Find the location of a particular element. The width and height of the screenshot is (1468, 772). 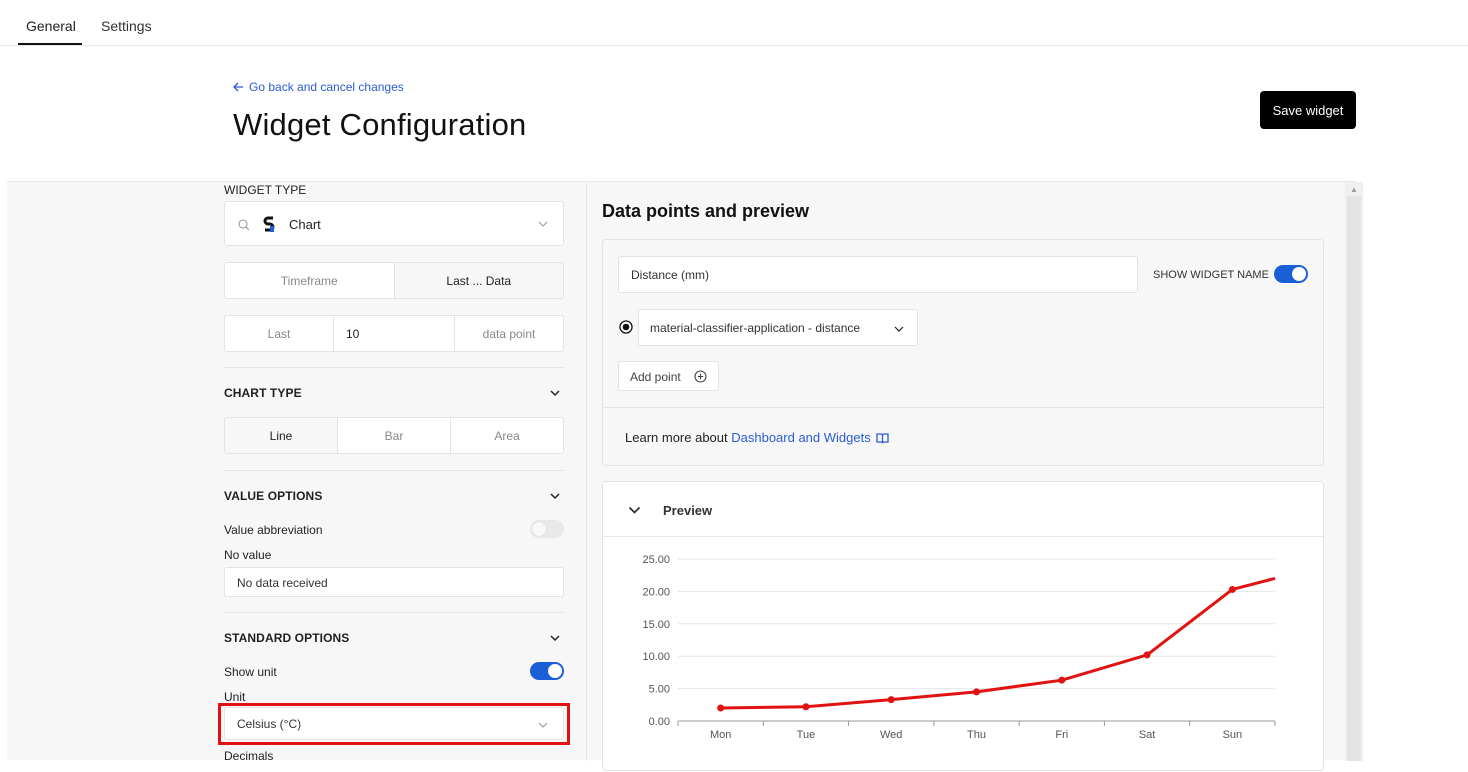

x-tick-label: Mon is located at coordinates (720, 735).